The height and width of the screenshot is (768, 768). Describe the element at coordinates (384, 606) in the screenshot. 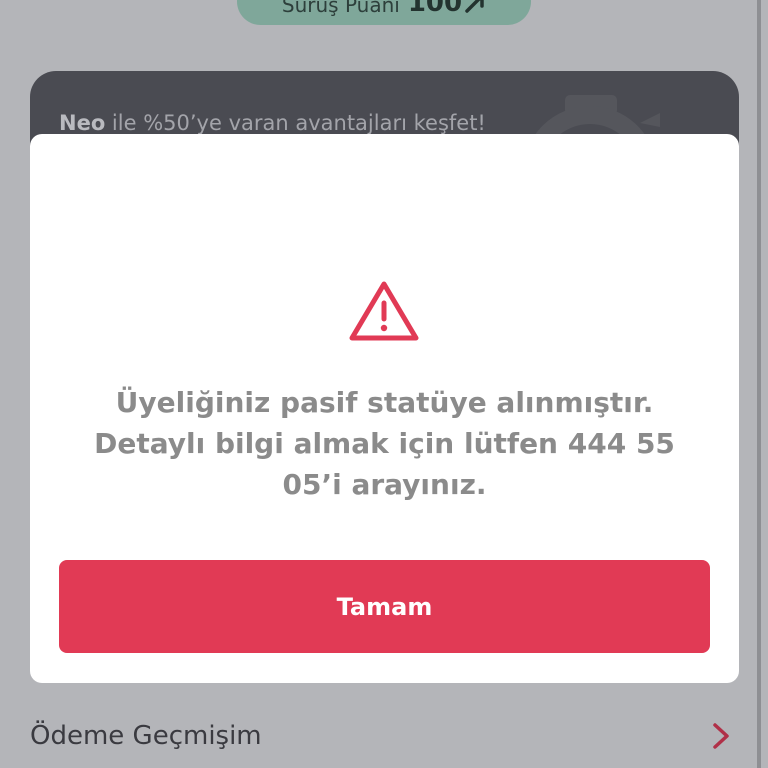

I see `ok-button: Tamam` at that location.